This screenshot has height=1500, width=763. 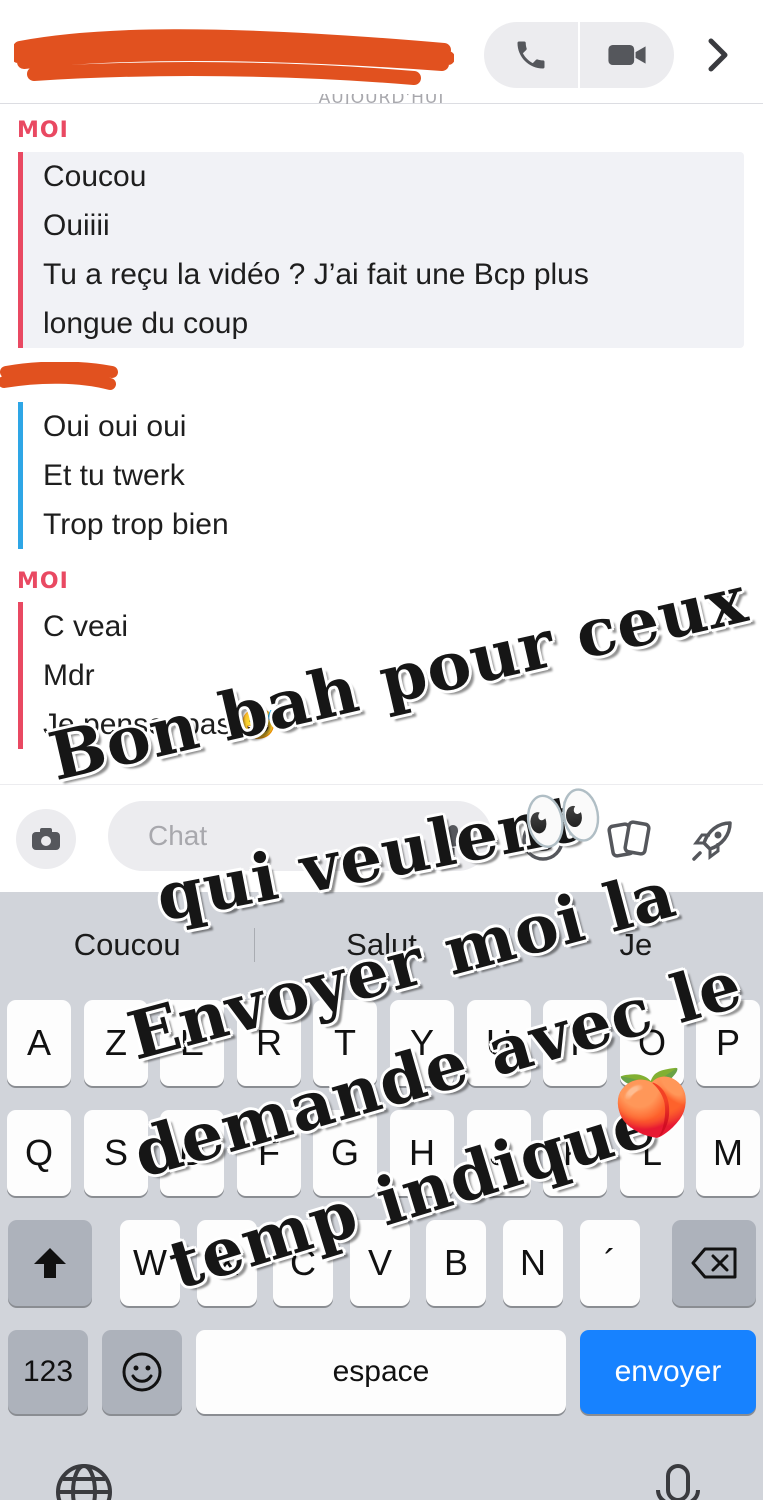 I want to click on camera-icon, so click(x=46, y=839).